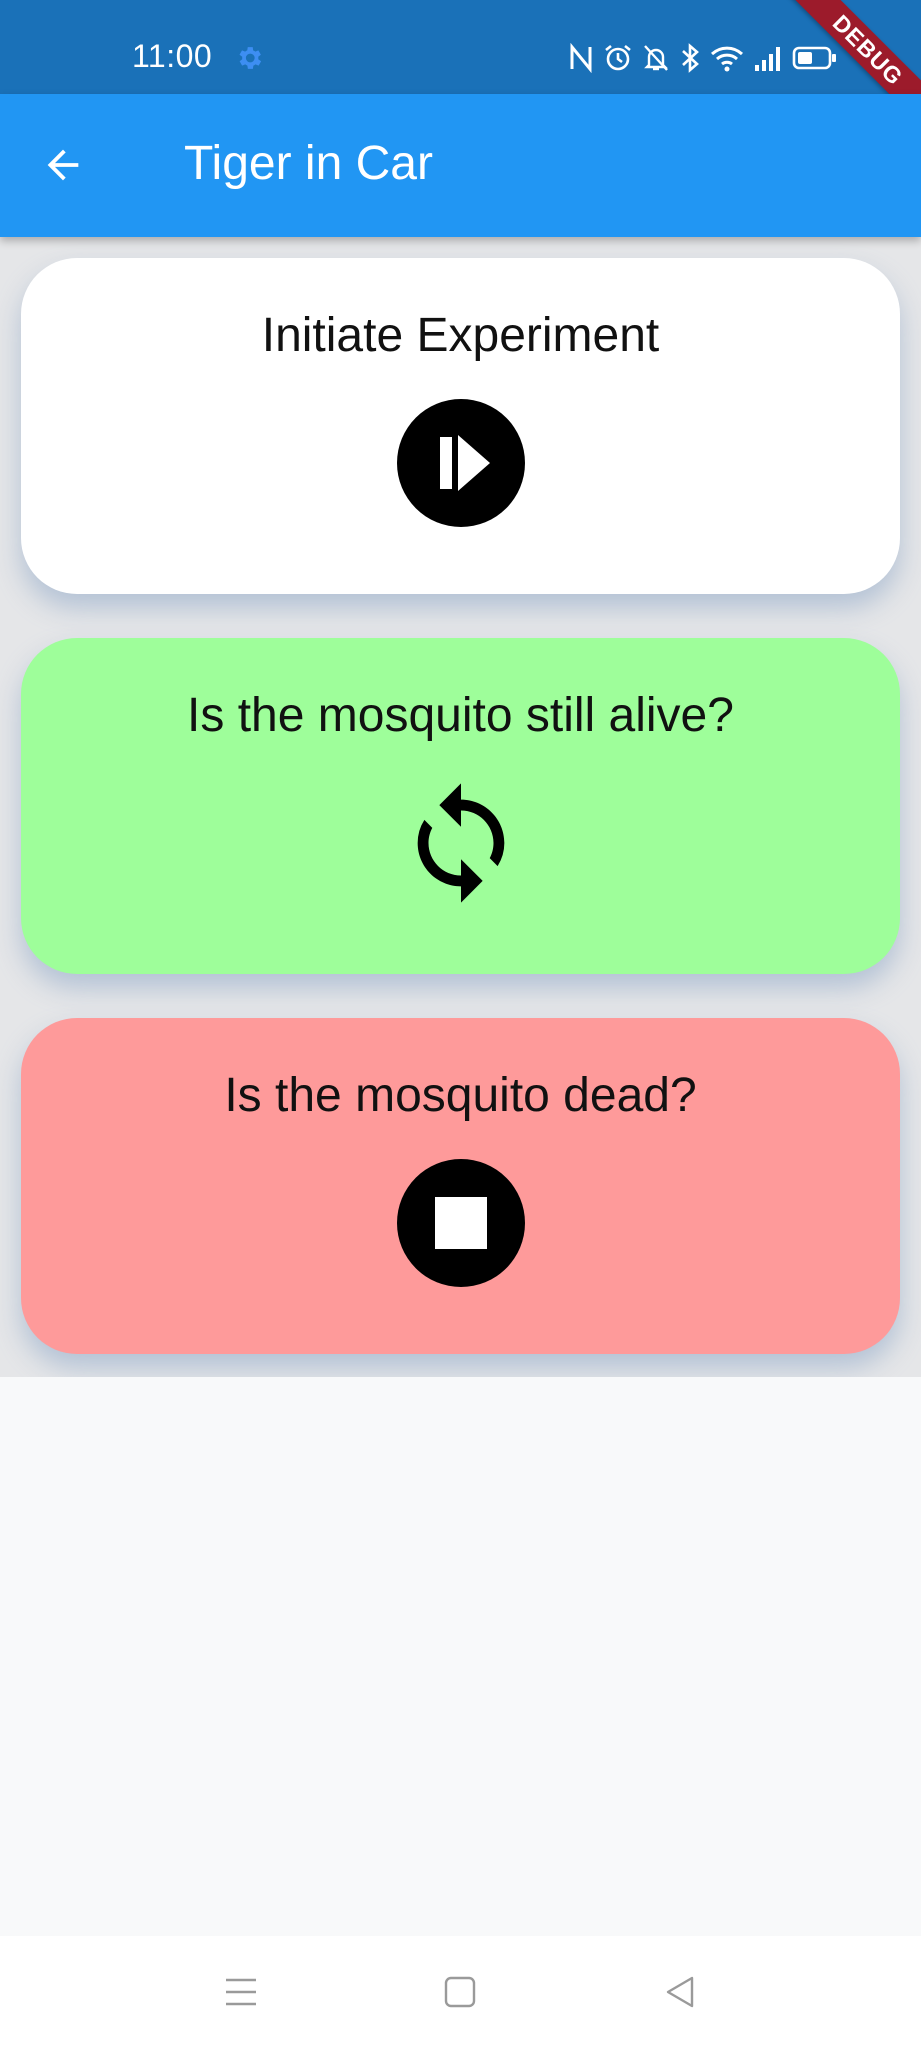 The width and height of the screenshot is (921, 2048). I want to click on status-time: 11:00, so click(172, 56).